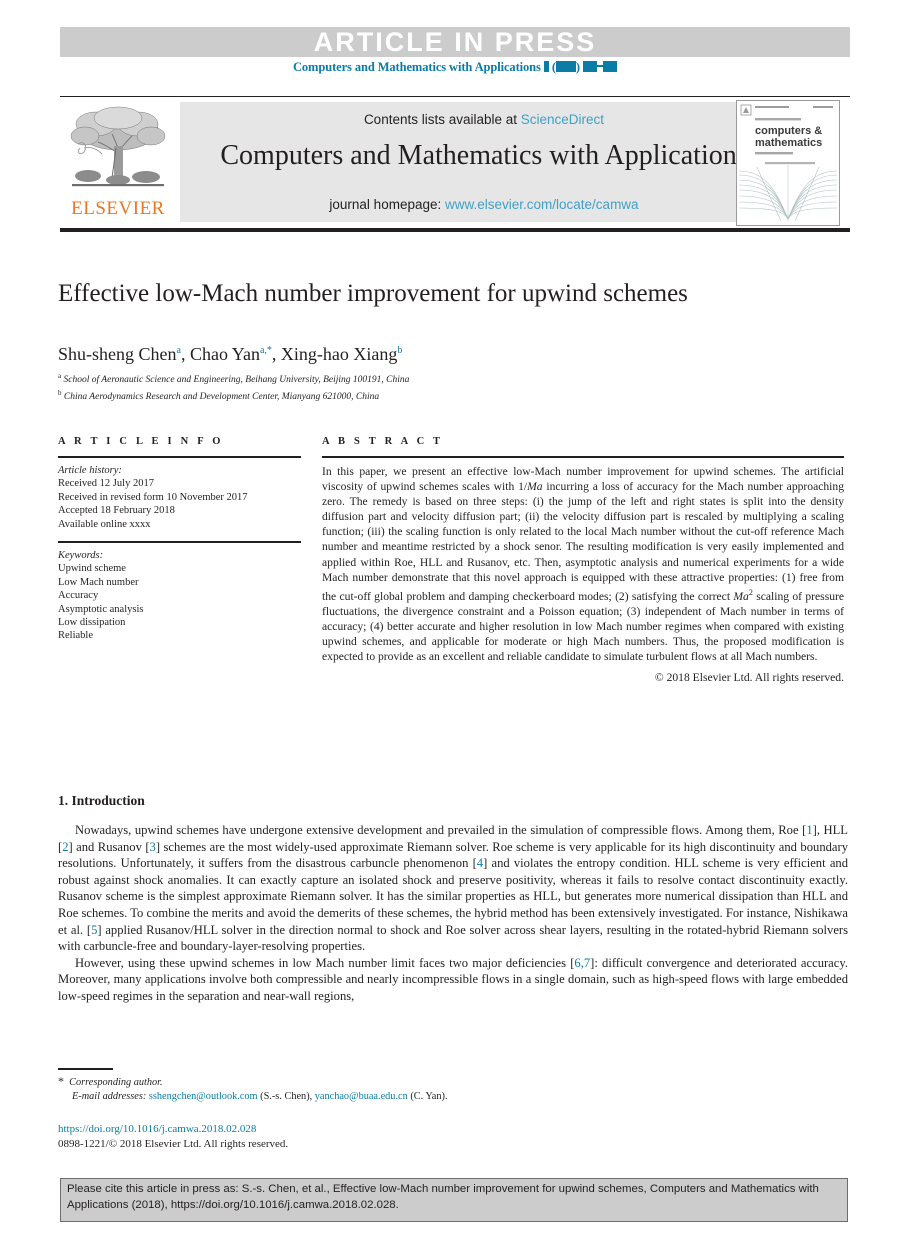 The height and width of the screenshot is (1238, 907). I want to click on introduction-heading: 1. Introduction, so click(101, 800).